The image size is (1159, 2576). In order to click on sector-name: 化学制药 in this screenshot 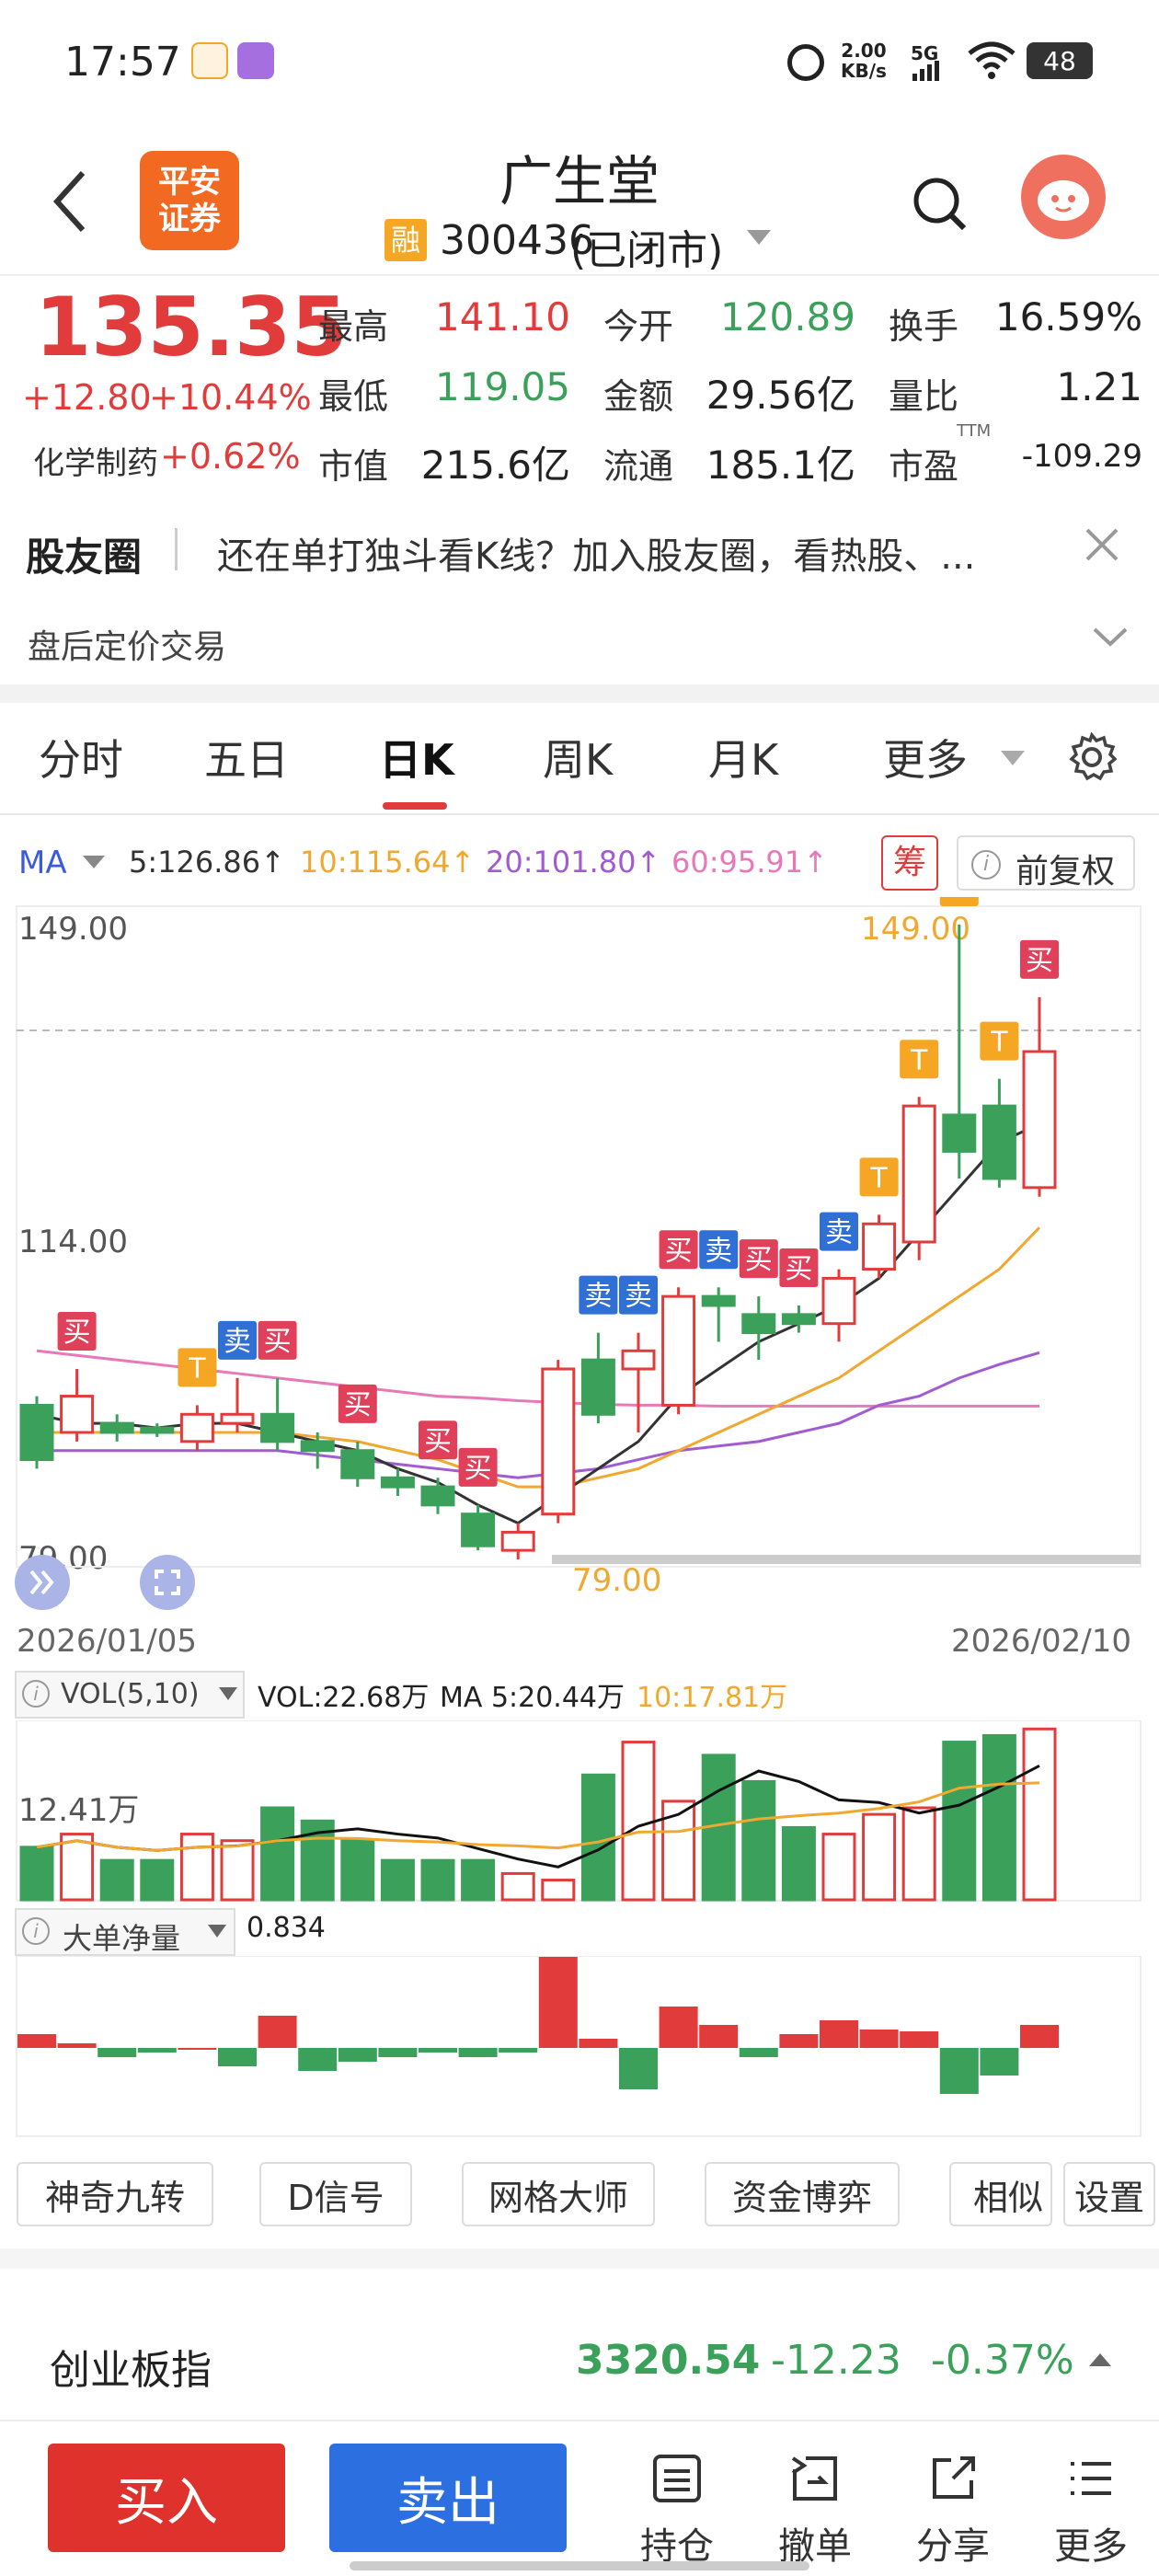, I will do `click(95, 460)`.